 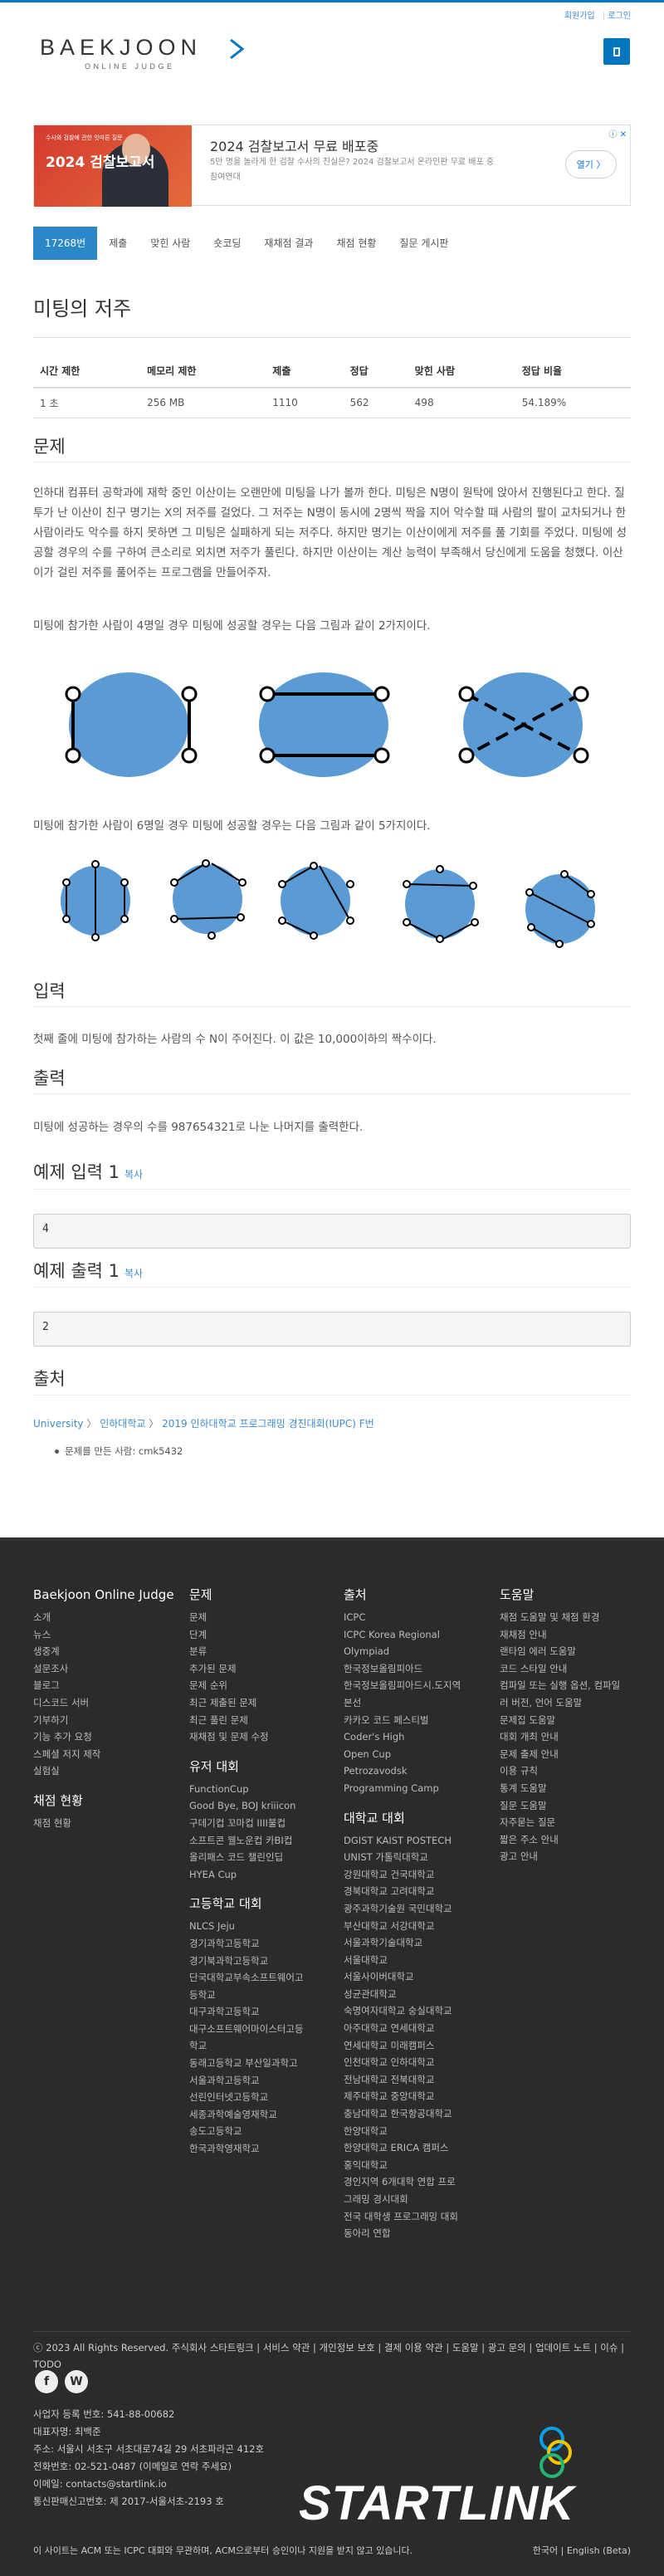 What do you see at coordinates (418, 2096) in the screenshot?
I see `footer-link: 제주대학교 중앙대학교` at bounding box center [418, 2096].